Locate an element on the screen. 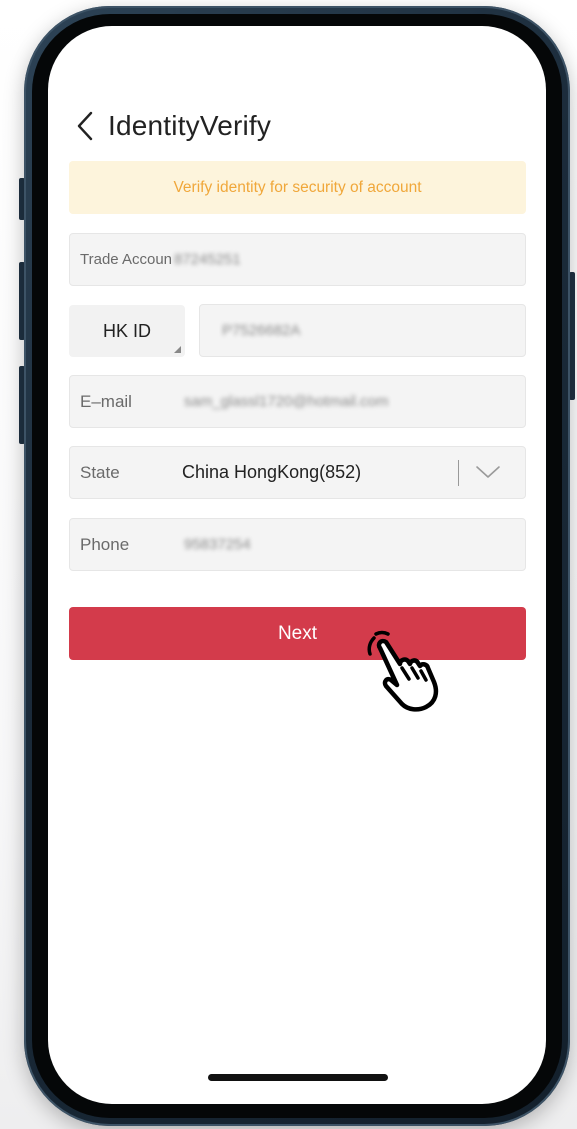 This screenshot has width=577, height=1129. id-number-value: P7526682A is located at coordinates (261, 330).